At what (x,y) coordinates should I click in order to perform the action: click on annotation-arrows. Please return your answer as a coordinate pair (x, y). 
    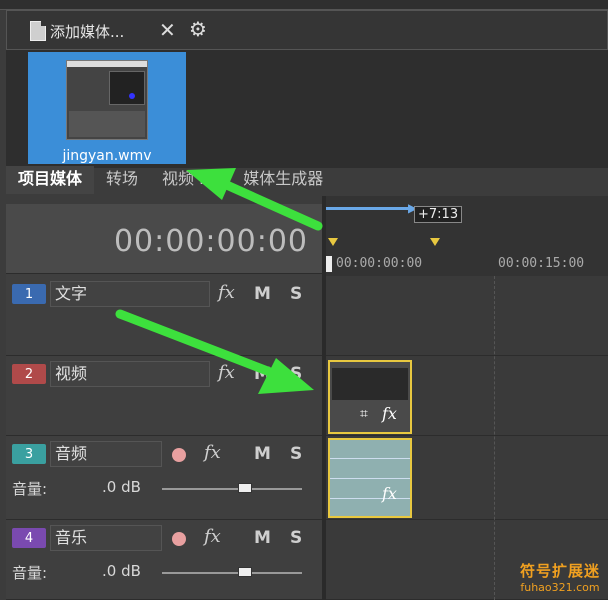
    Looking at the image, I should click on (219, 281).